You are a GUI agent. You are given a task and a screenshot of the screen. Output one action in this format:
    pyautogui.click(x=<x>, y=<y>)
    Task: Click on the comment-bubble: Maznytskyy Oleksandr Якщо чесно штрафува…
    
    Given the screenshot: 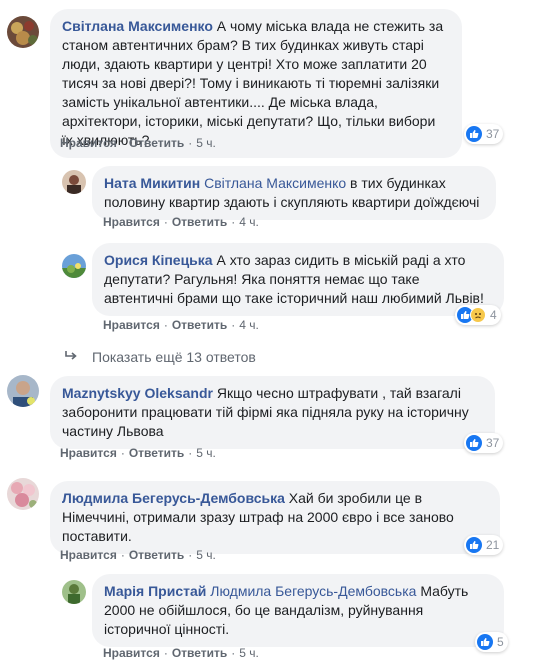 What is the action you would take?
    pyautogui.click(x=272, y=412)
    